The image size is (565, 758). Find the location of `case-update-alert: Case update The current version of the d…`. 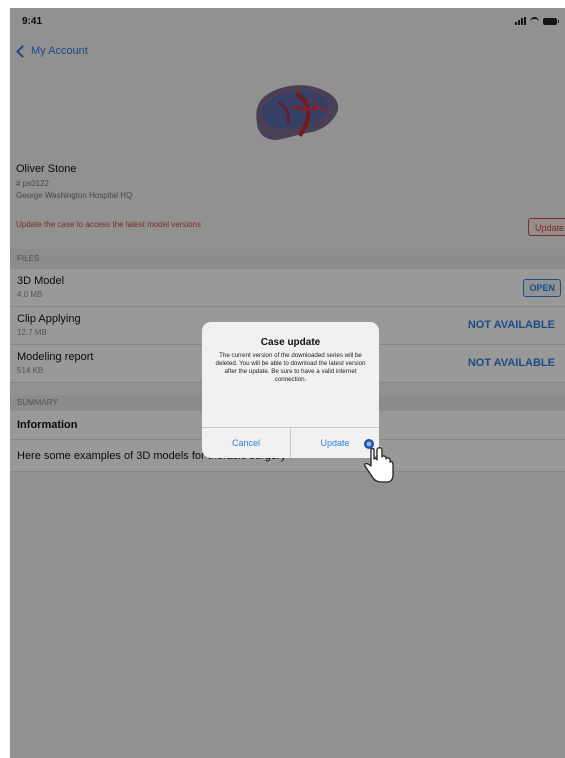

case-update-alert: Case update The current version of the d… is located at coordinates (290, 390).